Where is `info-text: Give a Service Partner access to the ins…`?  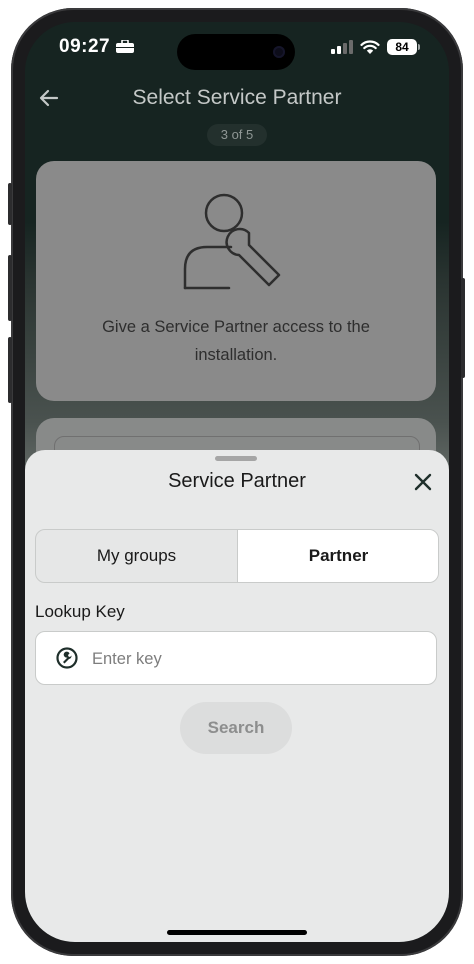 info-text: Give a Service Partner access to the ins… is located at coordinates (236, 341).